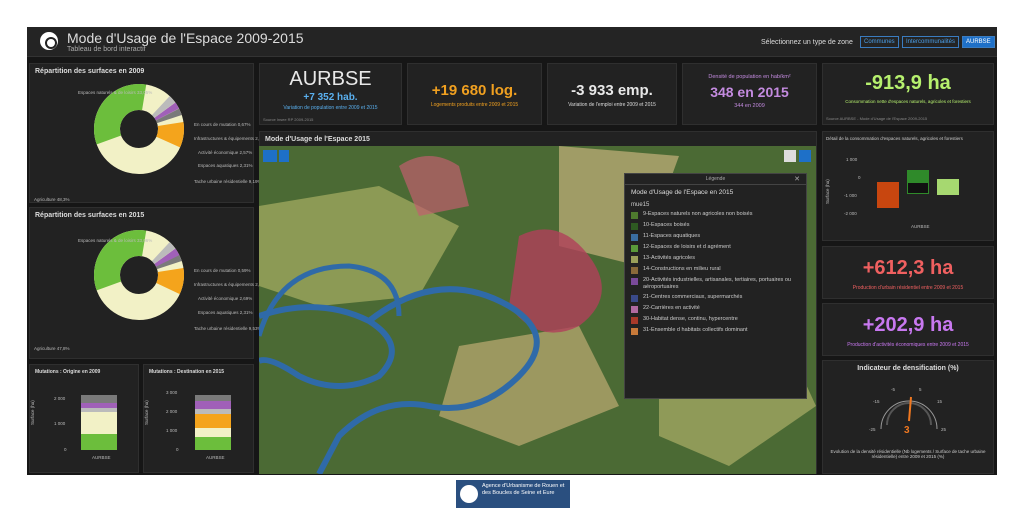 Image resolution: width=1024 pixels, height=512 pixels. Describe the element at coordinates (908, 268) in the screenshot. I see `residentiel-value: +612,3 ha` at that location.